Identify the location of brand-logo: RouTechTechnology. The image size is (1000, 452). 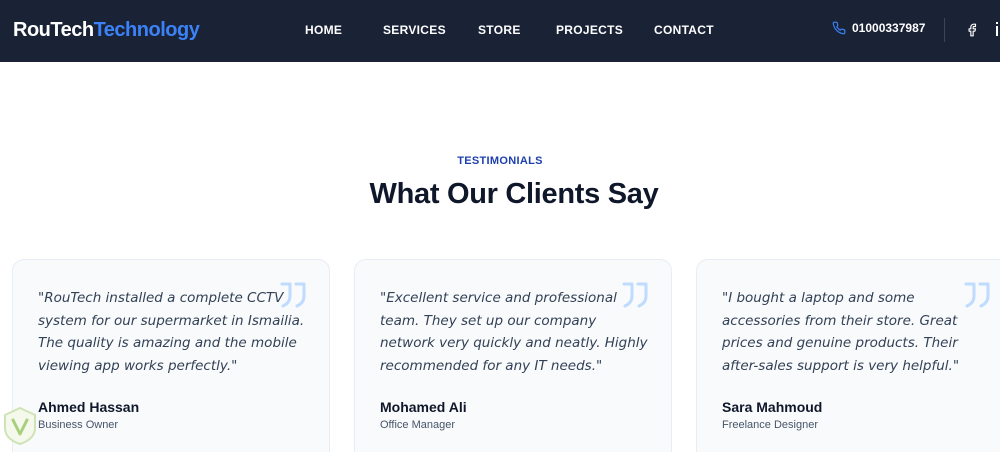
(106, 30).